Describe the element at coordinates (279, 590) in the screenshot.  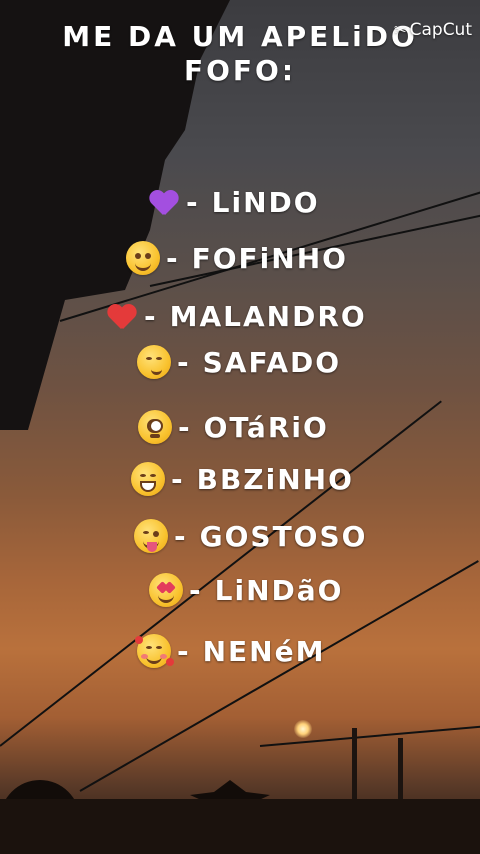
I see `nickname-label: LiNDãO` at that location.